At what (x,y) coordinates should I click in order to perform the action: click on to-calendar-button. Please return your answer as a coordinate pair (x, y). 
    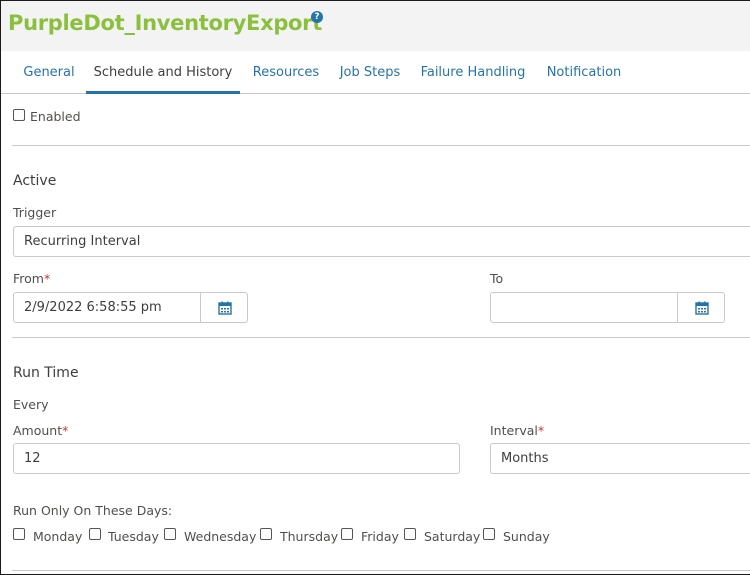
    Looking at the image, I should click on (701, 307).